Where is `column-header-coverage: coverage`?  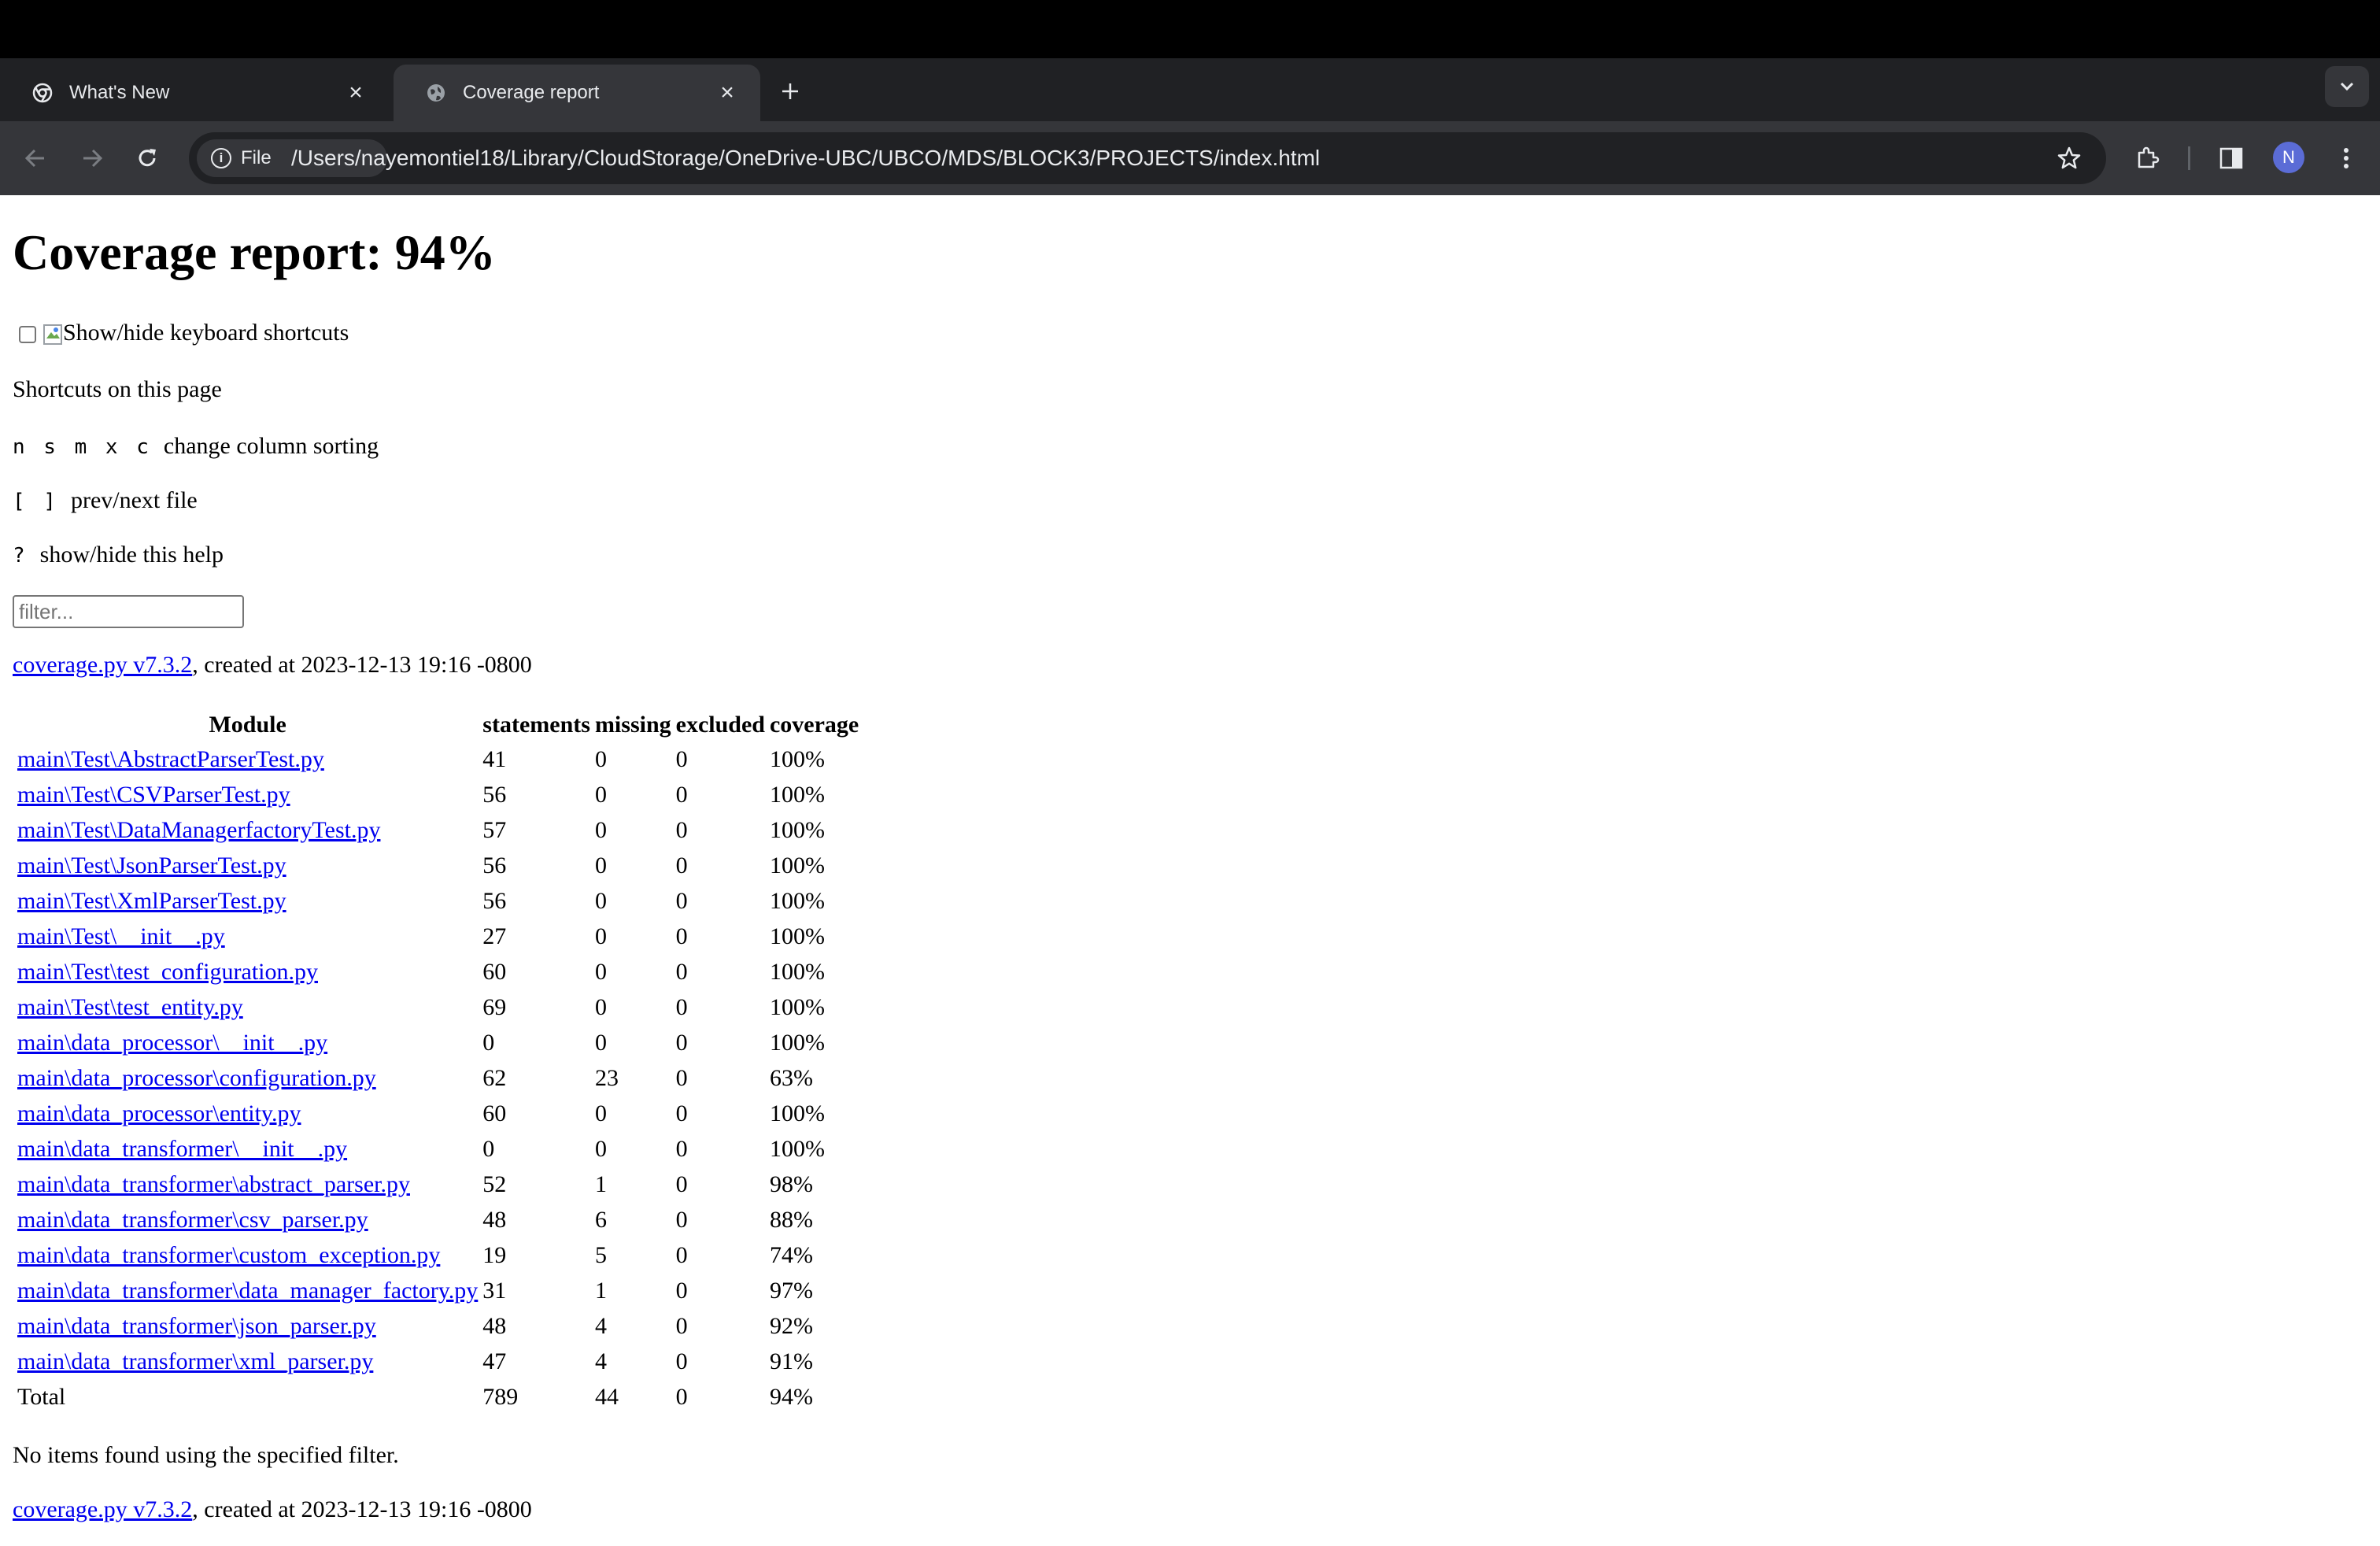
column-header-coverage: coverage is located at coordinates (814, 725).